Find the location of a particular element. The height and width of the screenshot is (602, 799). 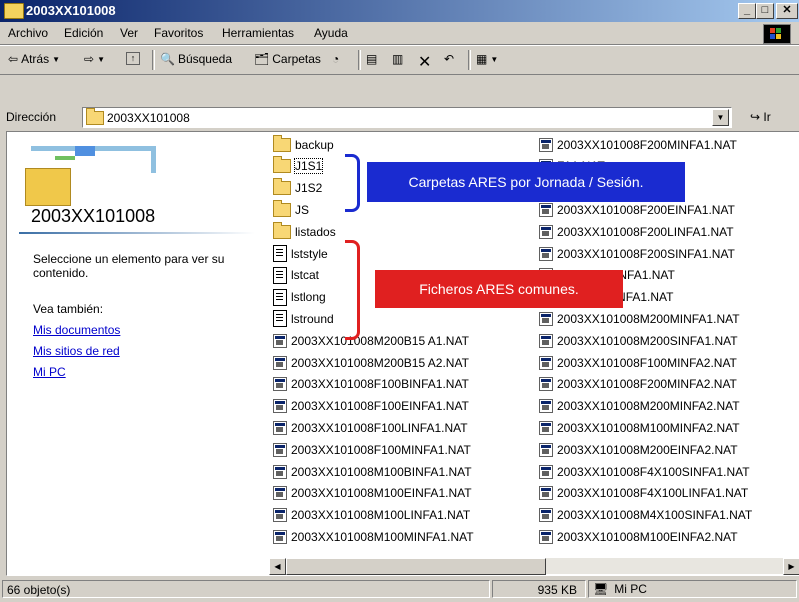

file-list-item: lstround is located at coordinates (303, 319).